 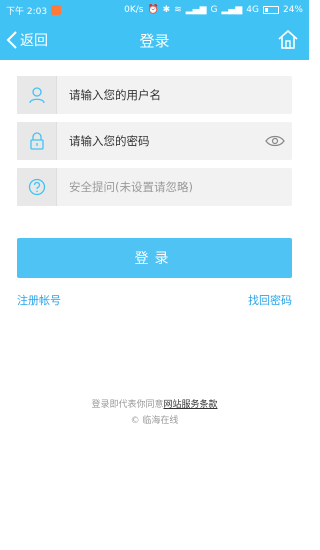 I want to click on register-link: 注册帐号, so click(x=39, y=300).